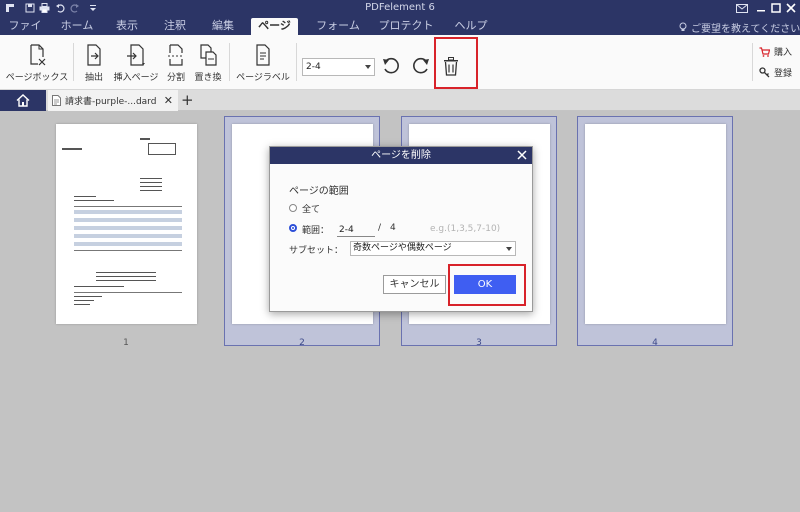 The height and width of the screenshot is (512, 800). Describe the element at coordinates (319, 191) in the screenshot. I see `page-range-heading: ページの範囲` at that location.